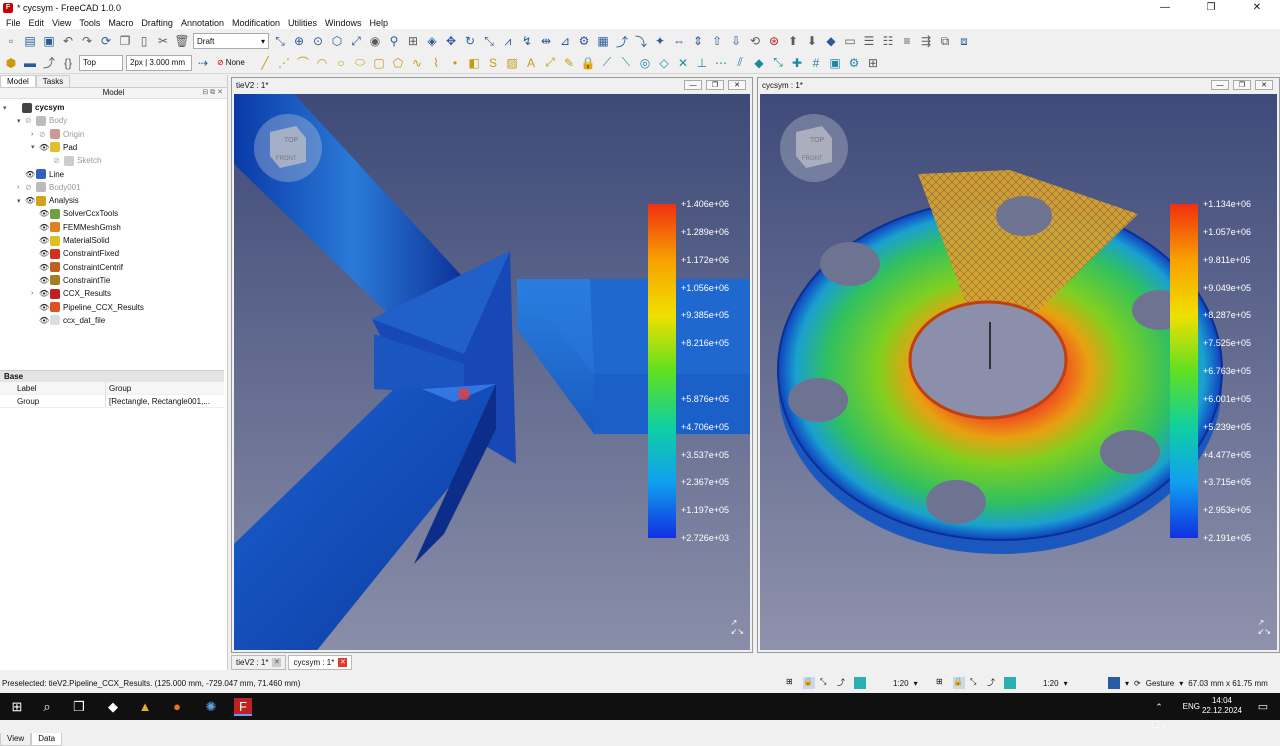 Image resolution: width=1280 pixels, height=746 pixels. Describe the element at coordinates (360, 63) in the screenshot. I see `ellipse-icon: ⬭` at that location.